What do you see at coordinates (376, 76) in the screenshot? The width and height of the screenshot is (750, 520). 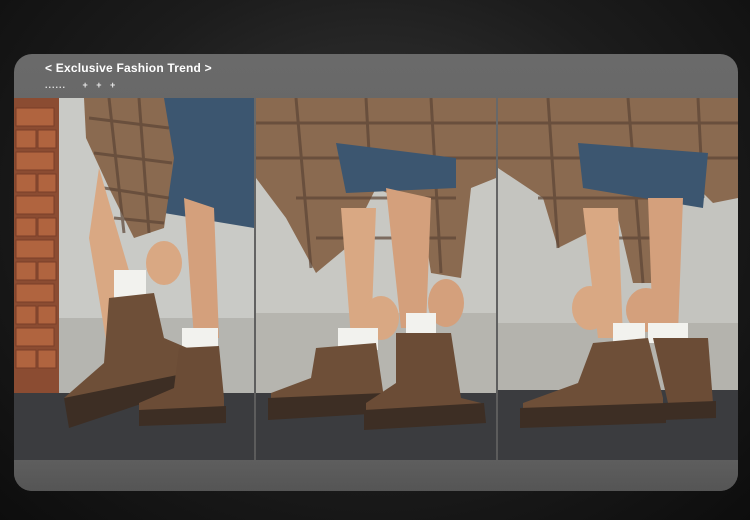 I see `banner-header: < Exclusive Fashion Trend > ...... + + +` at bounding box center [376, 76].